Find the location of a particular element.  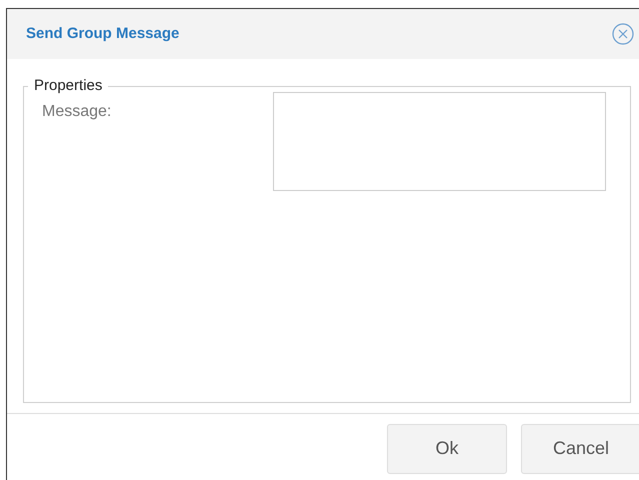

ok-button: Ok is located at coordinates (447, 449).